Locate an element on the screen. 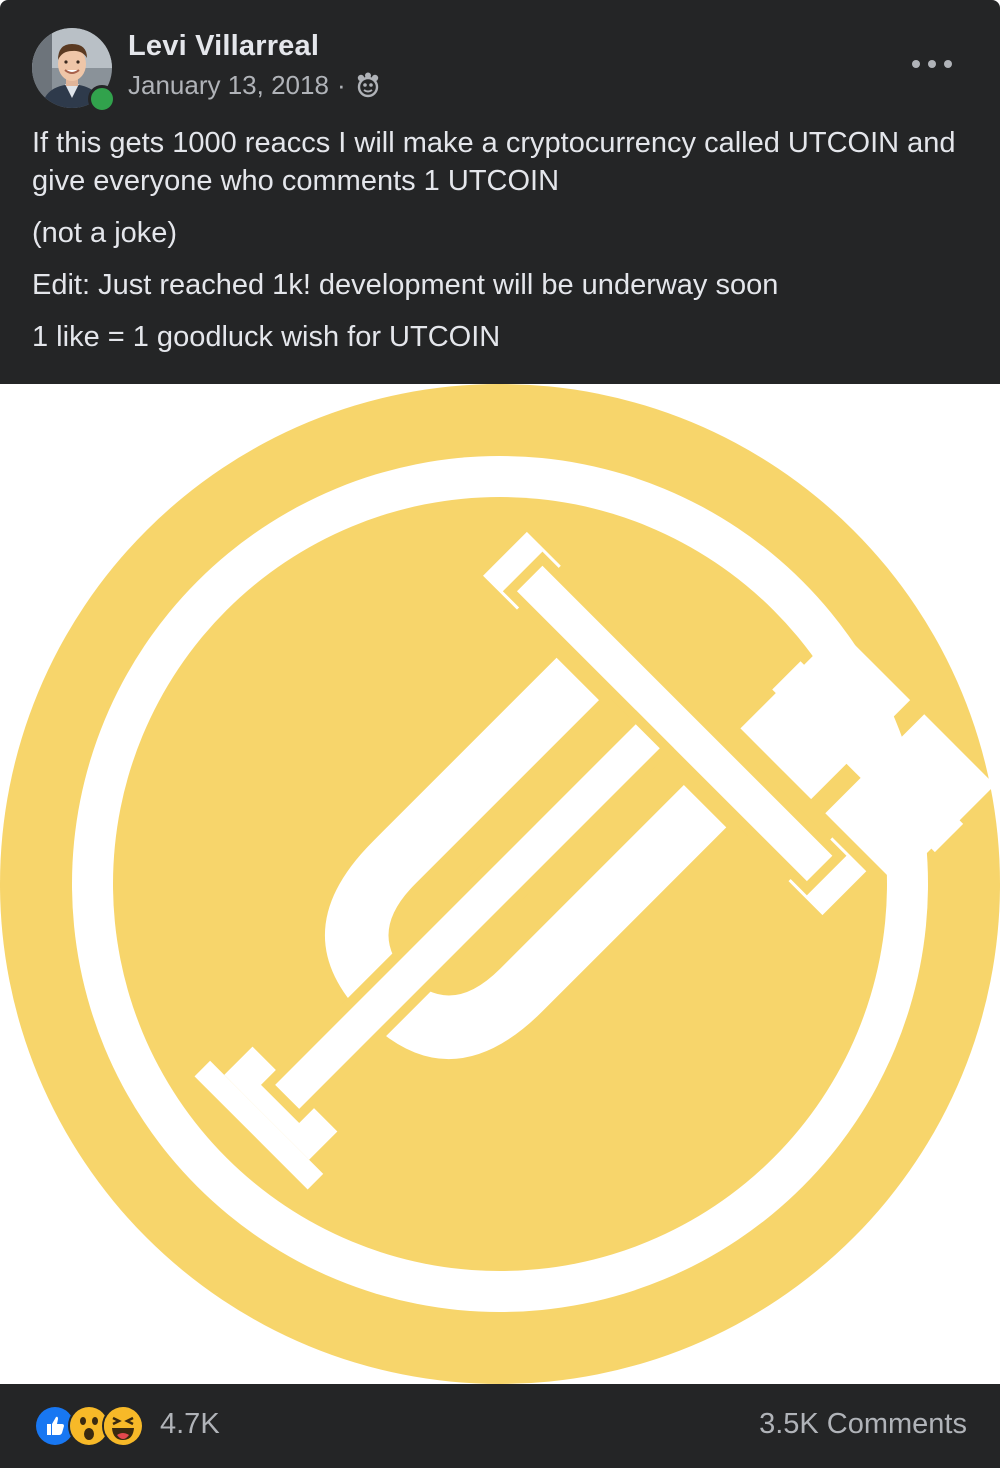  post-text-line: 1 like = 1 goodluck wish for UTCOIN is located at coordinates (266, 337).